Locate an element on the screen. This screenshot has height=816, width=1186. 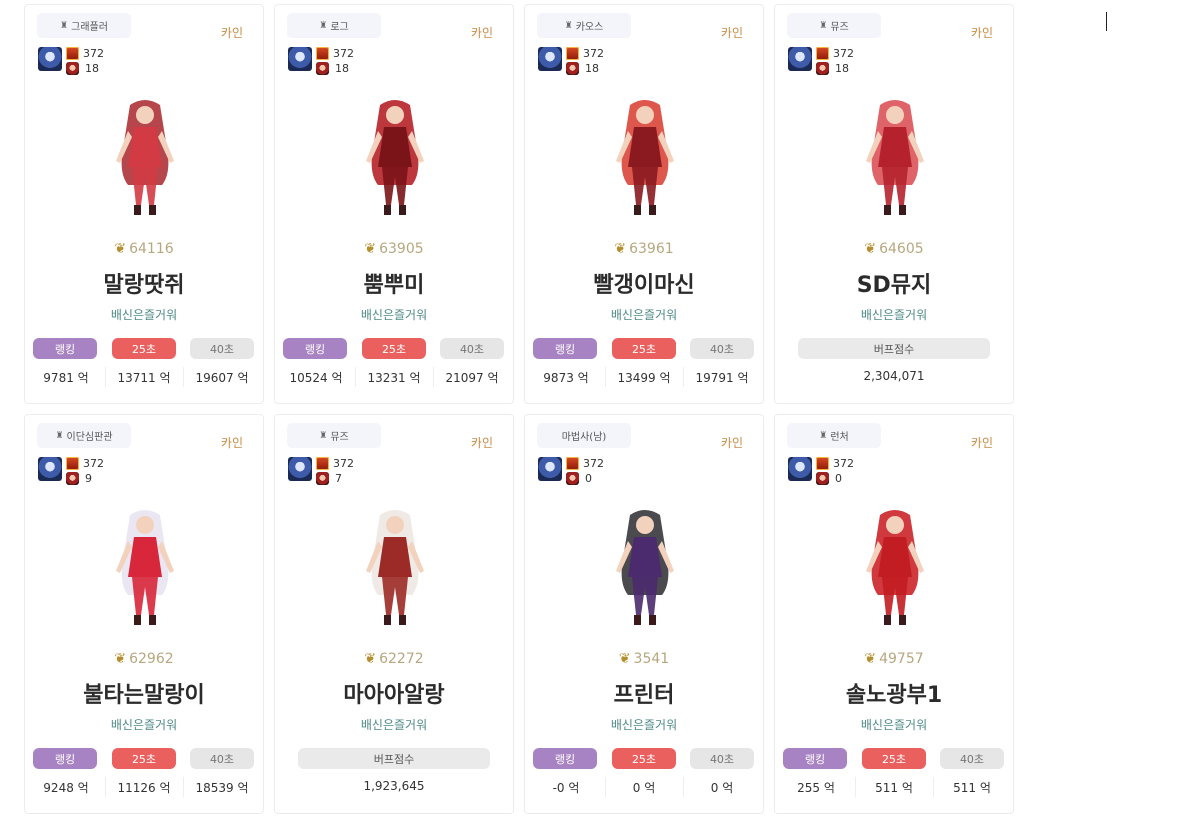
fame-score: ❦ 63905 is located at coordinates (394, 249).